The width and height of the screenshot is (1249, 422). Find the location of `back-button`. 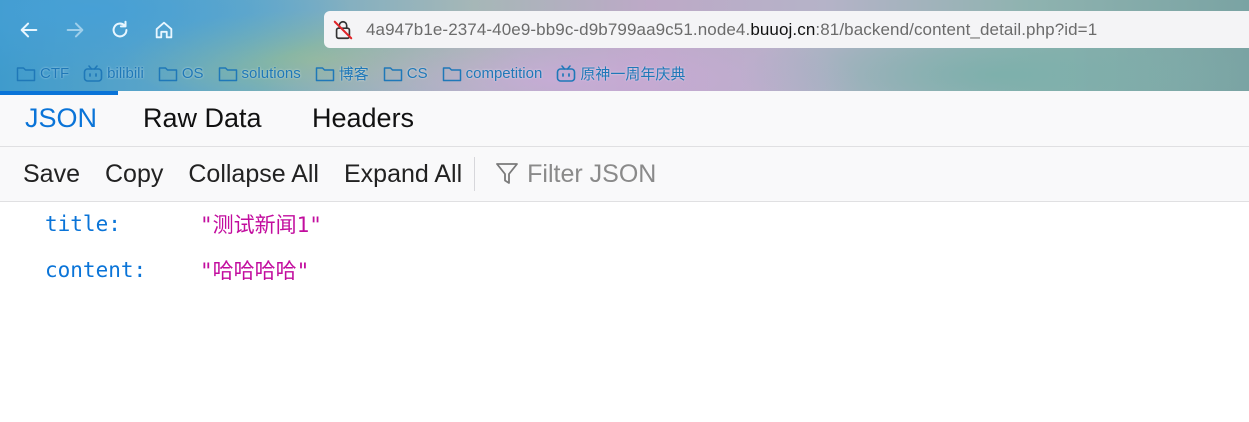

back-button is located at coordinates (29, 30).